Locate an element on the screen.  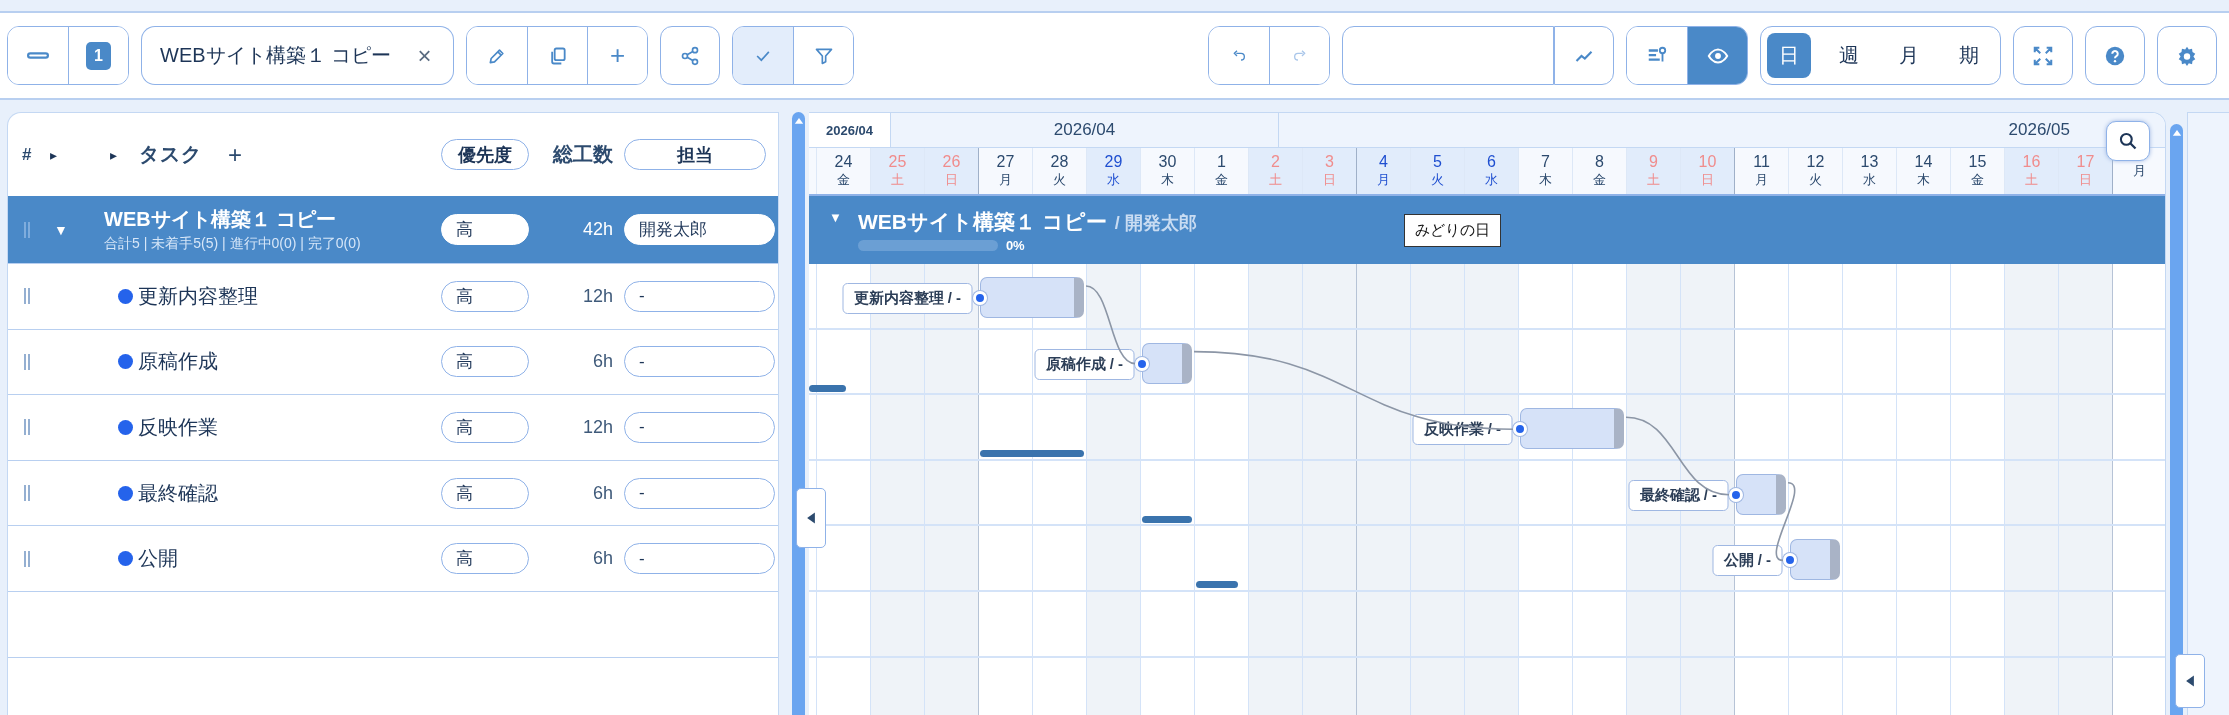
assignee-field: 開発太郎 is located at coordinates (699, 229).